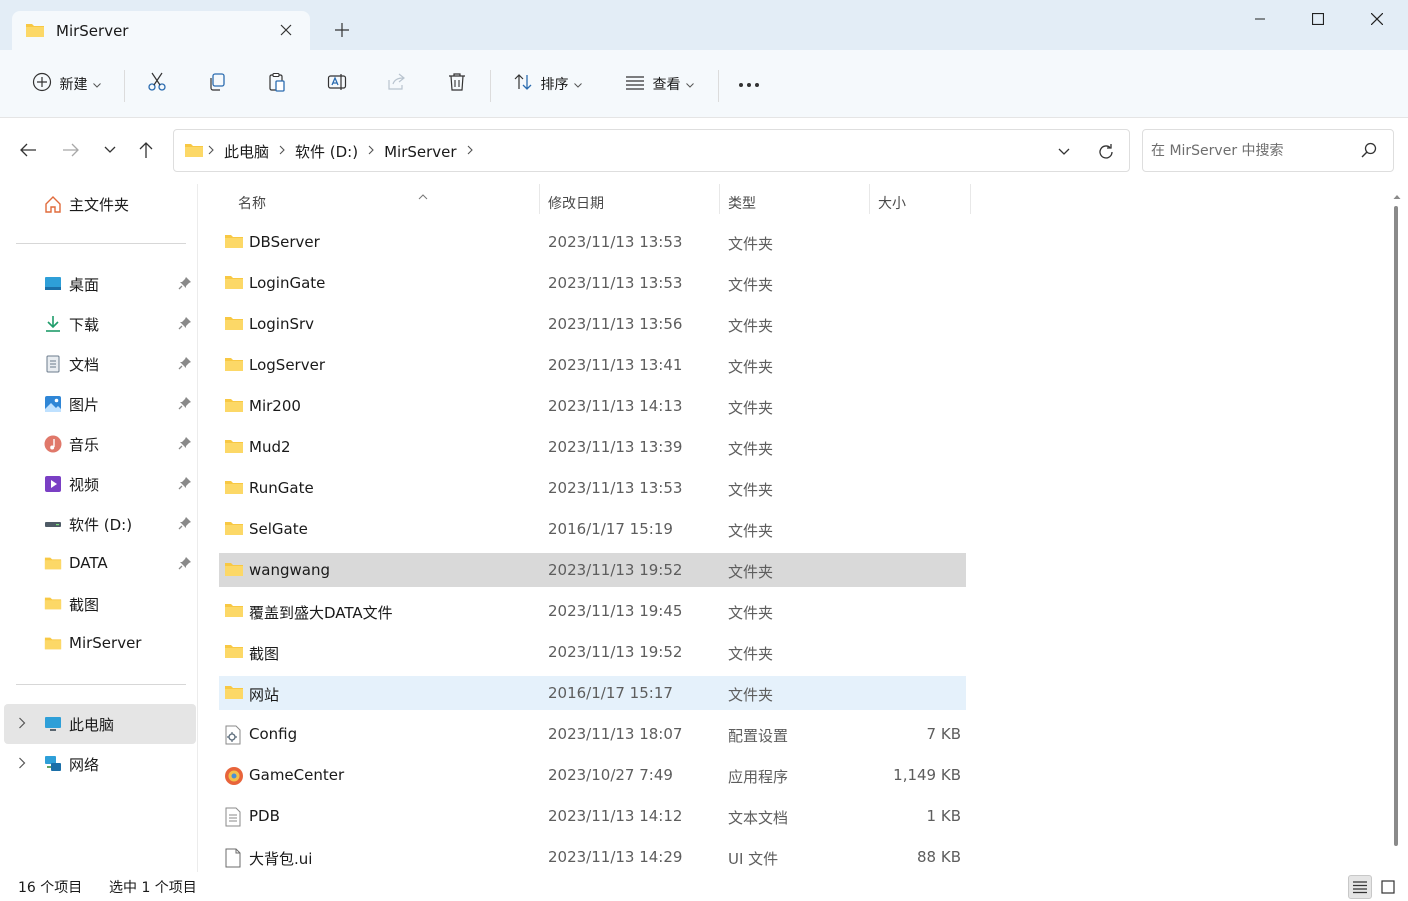  I want to click on refresh-icon, so click(1106, 152).